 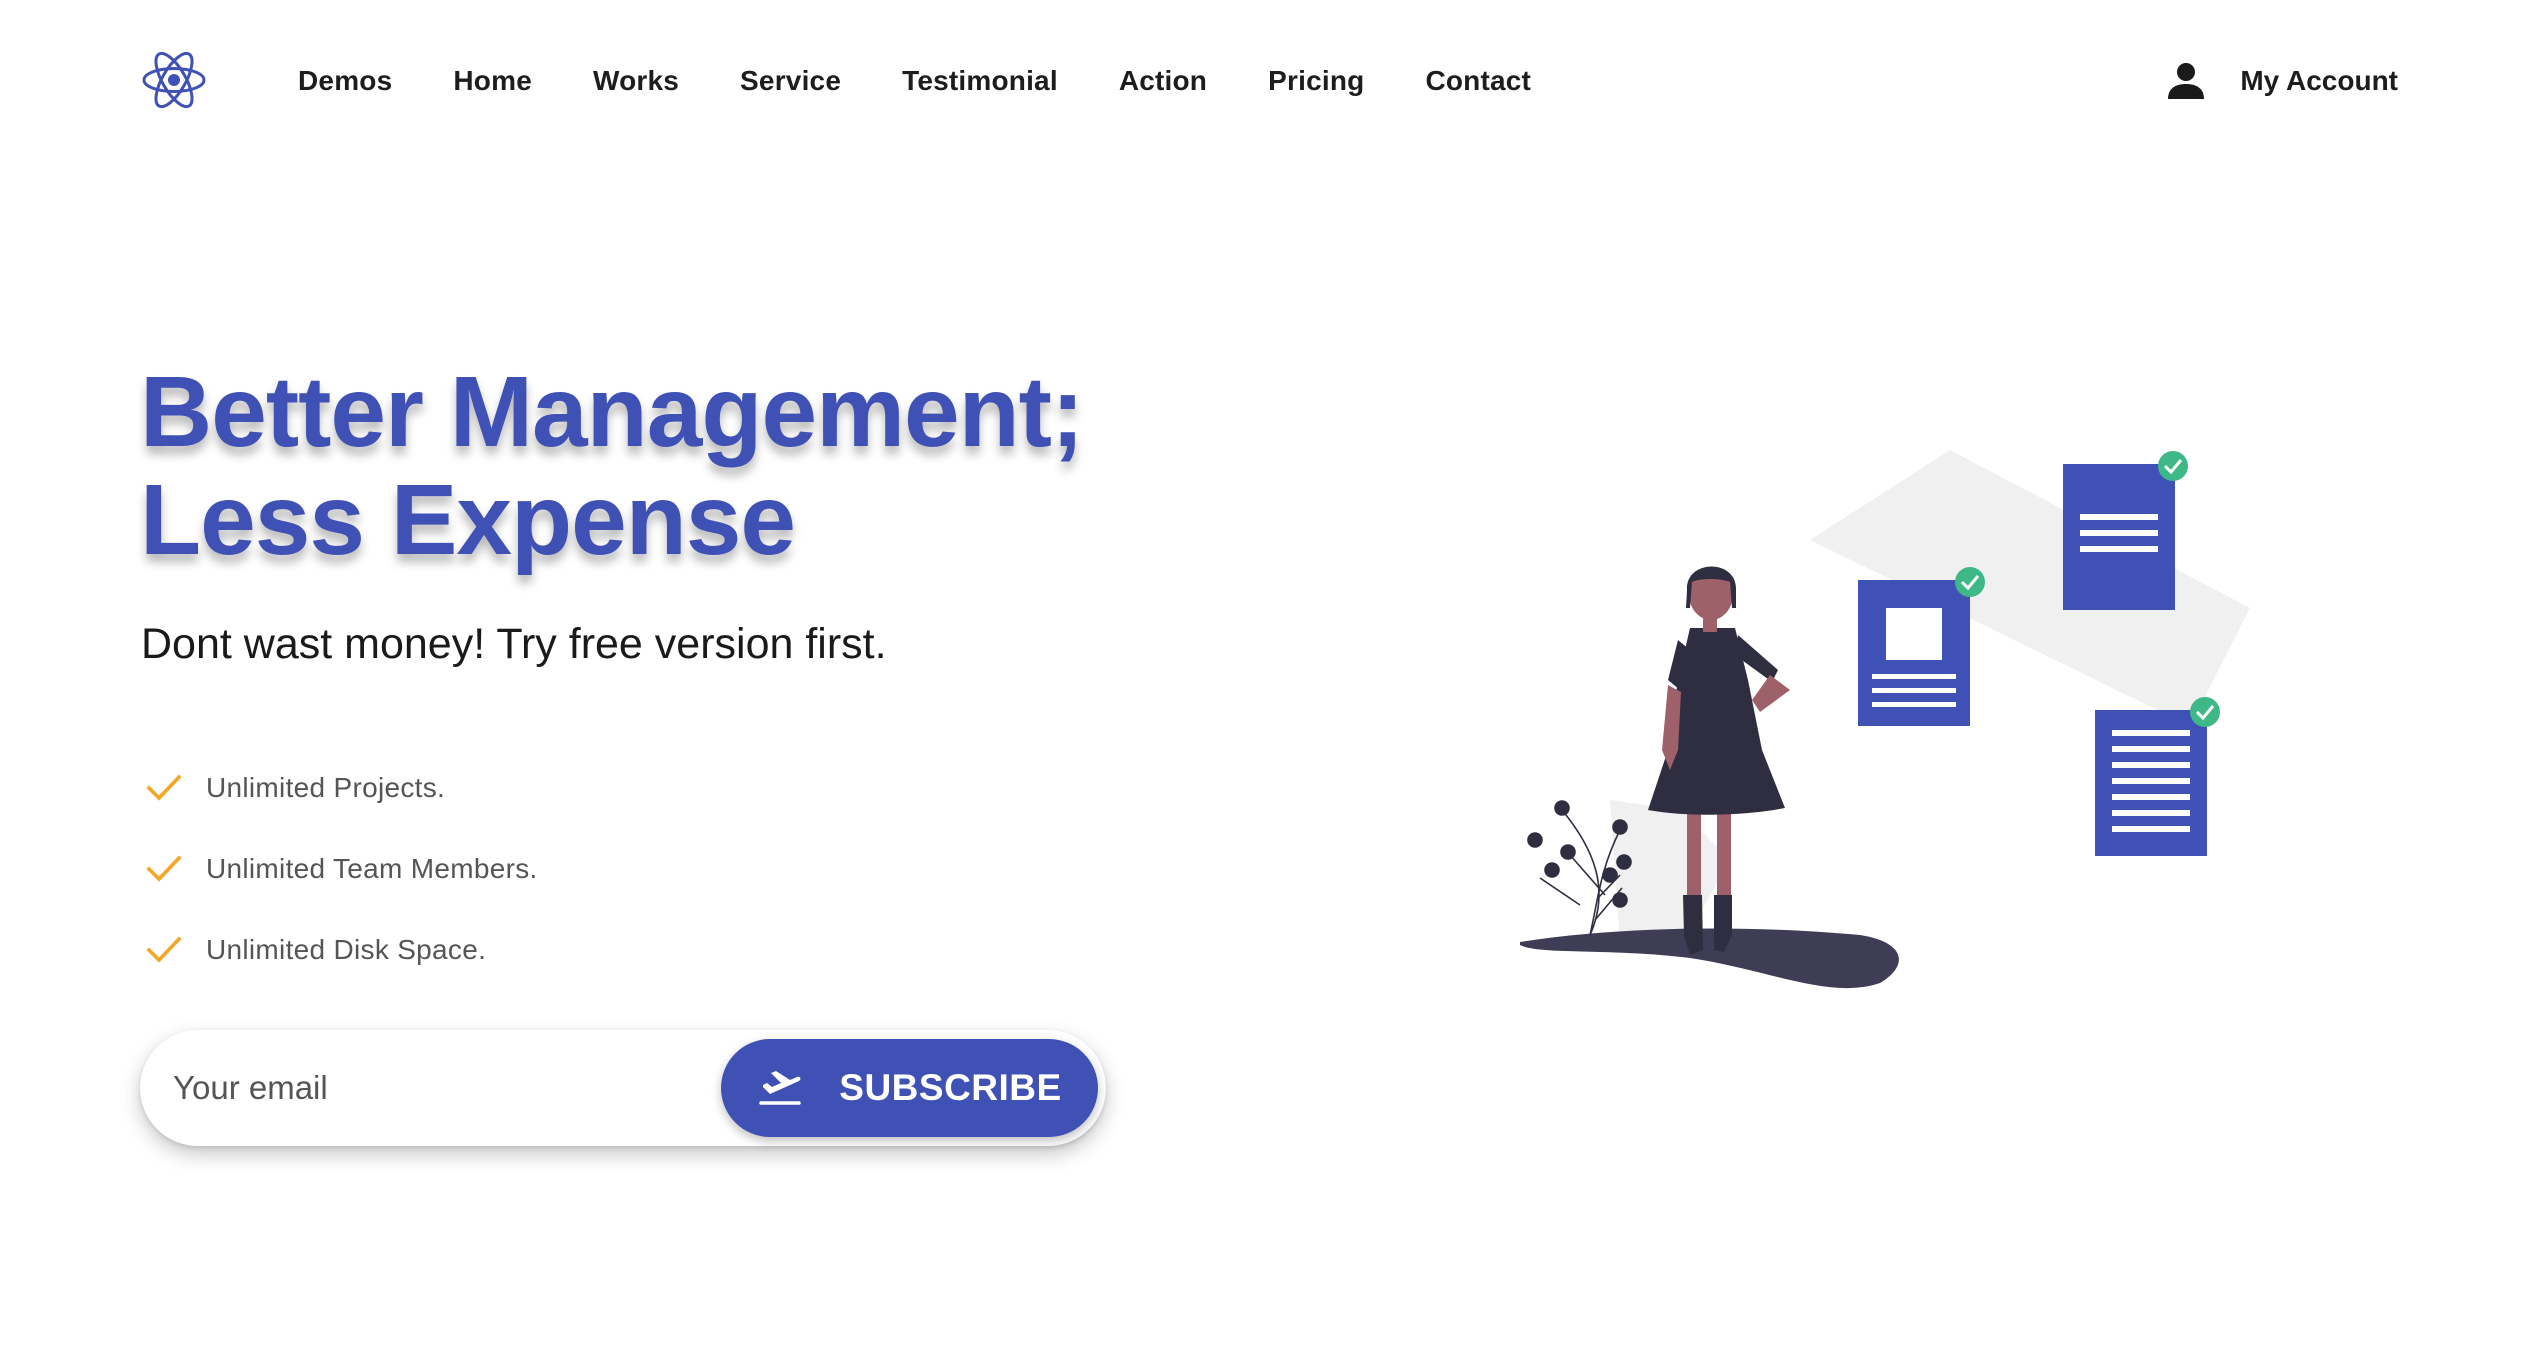 I want to click on hero-subtitle: Dont wast money! Try free version first., so click(x=514, y=644).